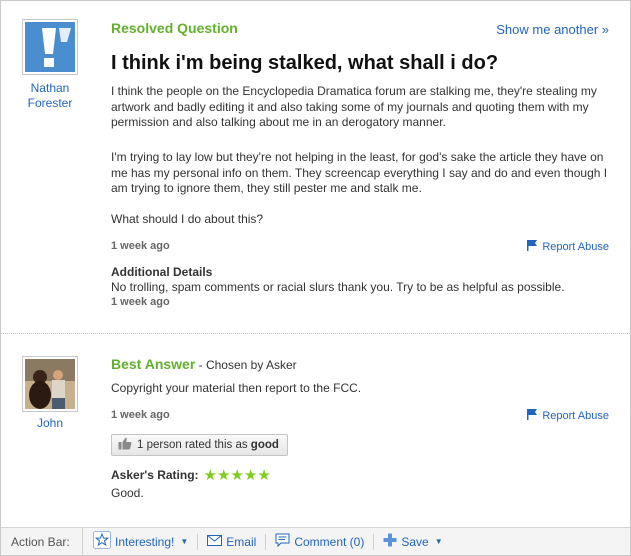 Image resolution: width=631 pixels, height=556 pixels. I want to click on answer-report-abuse: Report Abuse, so click(567, 415).